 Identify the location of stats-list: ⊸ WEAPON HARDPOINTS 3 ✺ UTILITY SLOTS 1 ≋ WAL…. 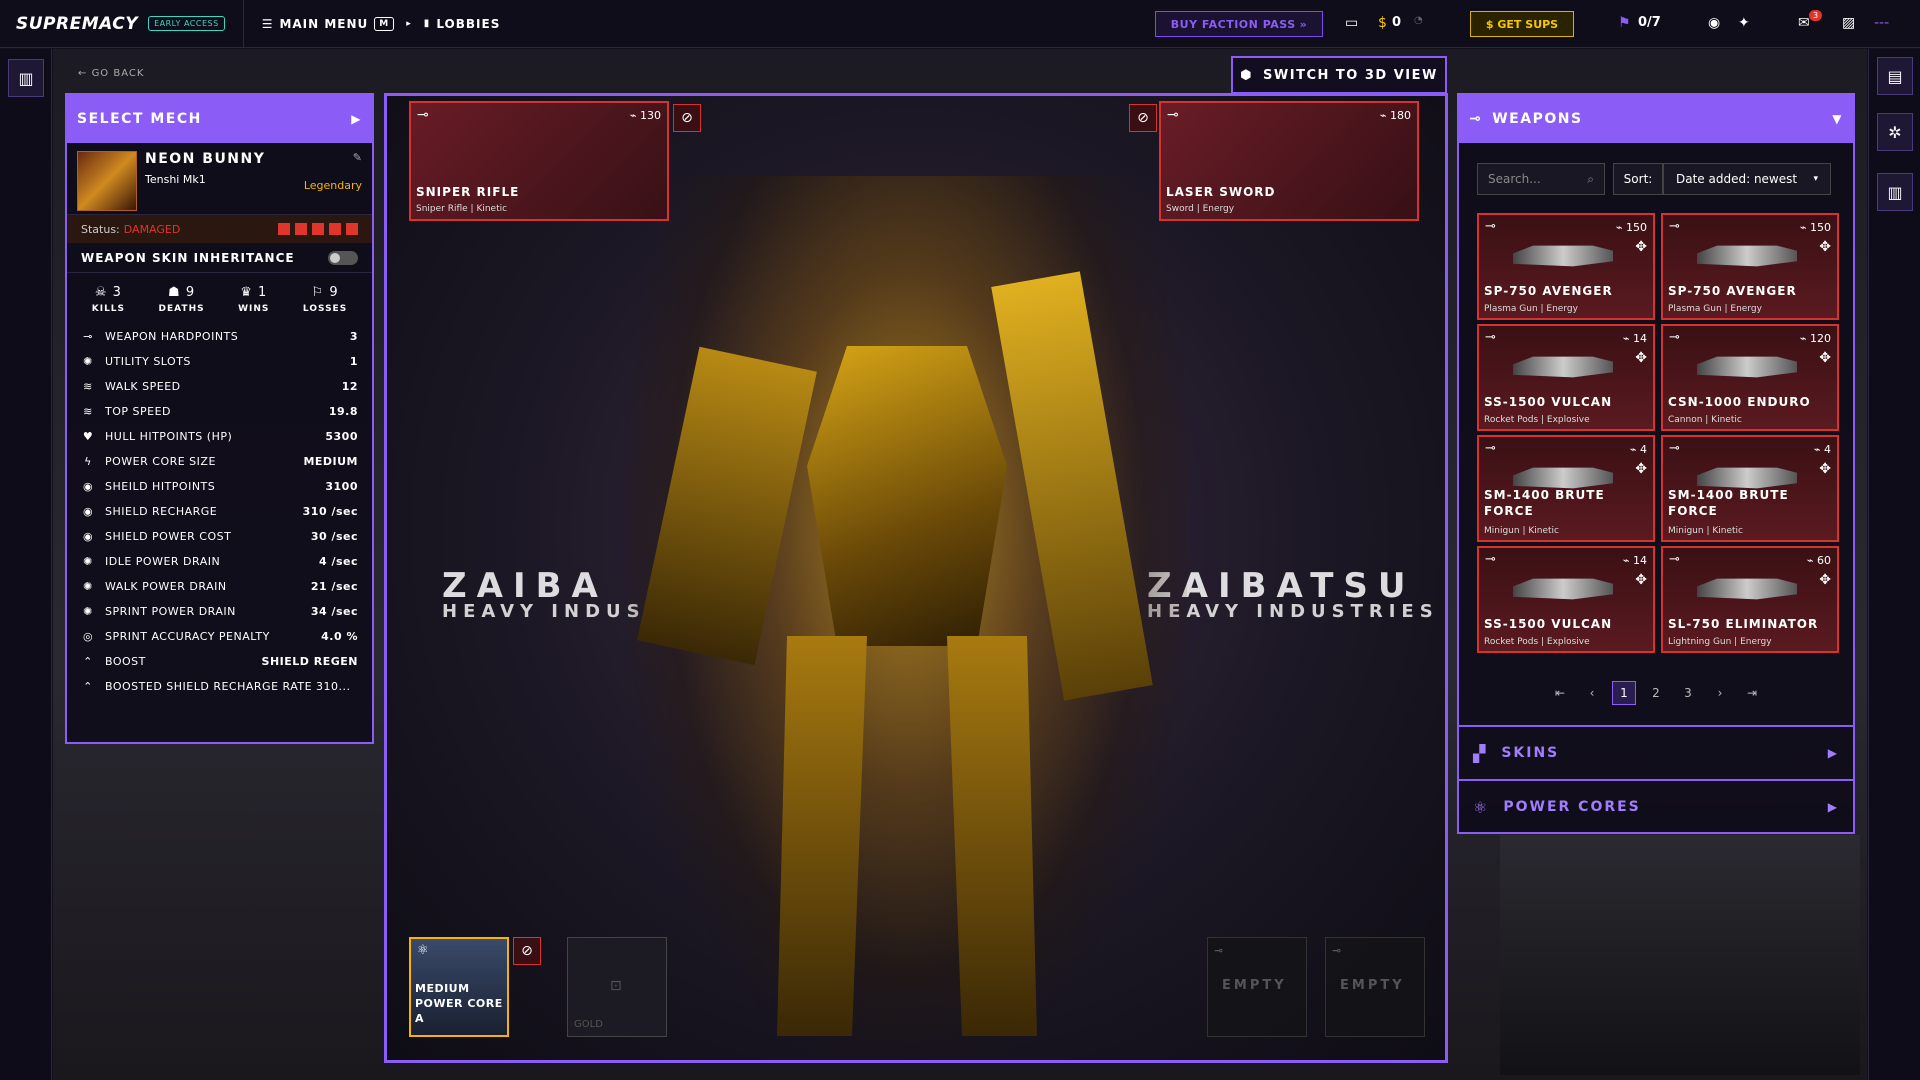
(219, 509).